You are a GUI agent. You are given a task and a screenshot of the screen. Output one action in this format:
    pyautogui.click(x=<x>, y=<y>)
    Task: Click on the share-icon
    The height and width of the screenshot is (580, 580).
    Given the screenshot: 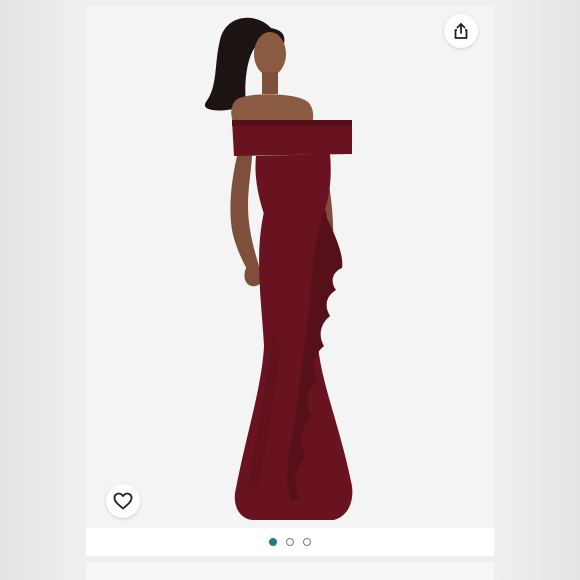 What is the action you would take?
    pyautogui.click(x=461, y=31)
    